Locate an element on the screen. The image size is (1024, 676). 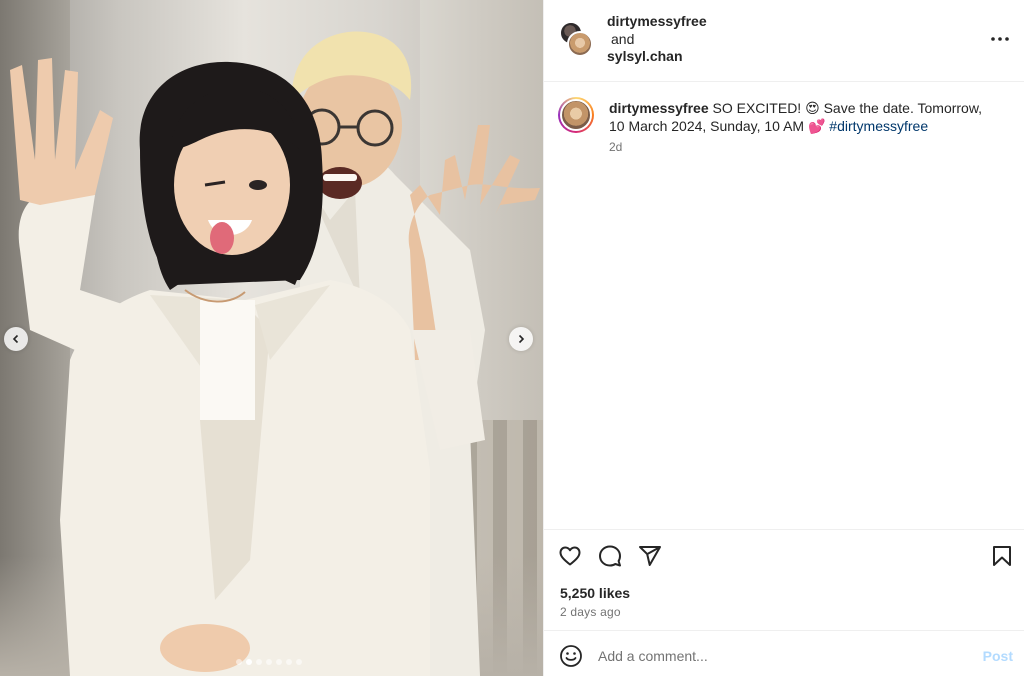
likes-count: 5,250 likes is located at coordinates (595, 593).